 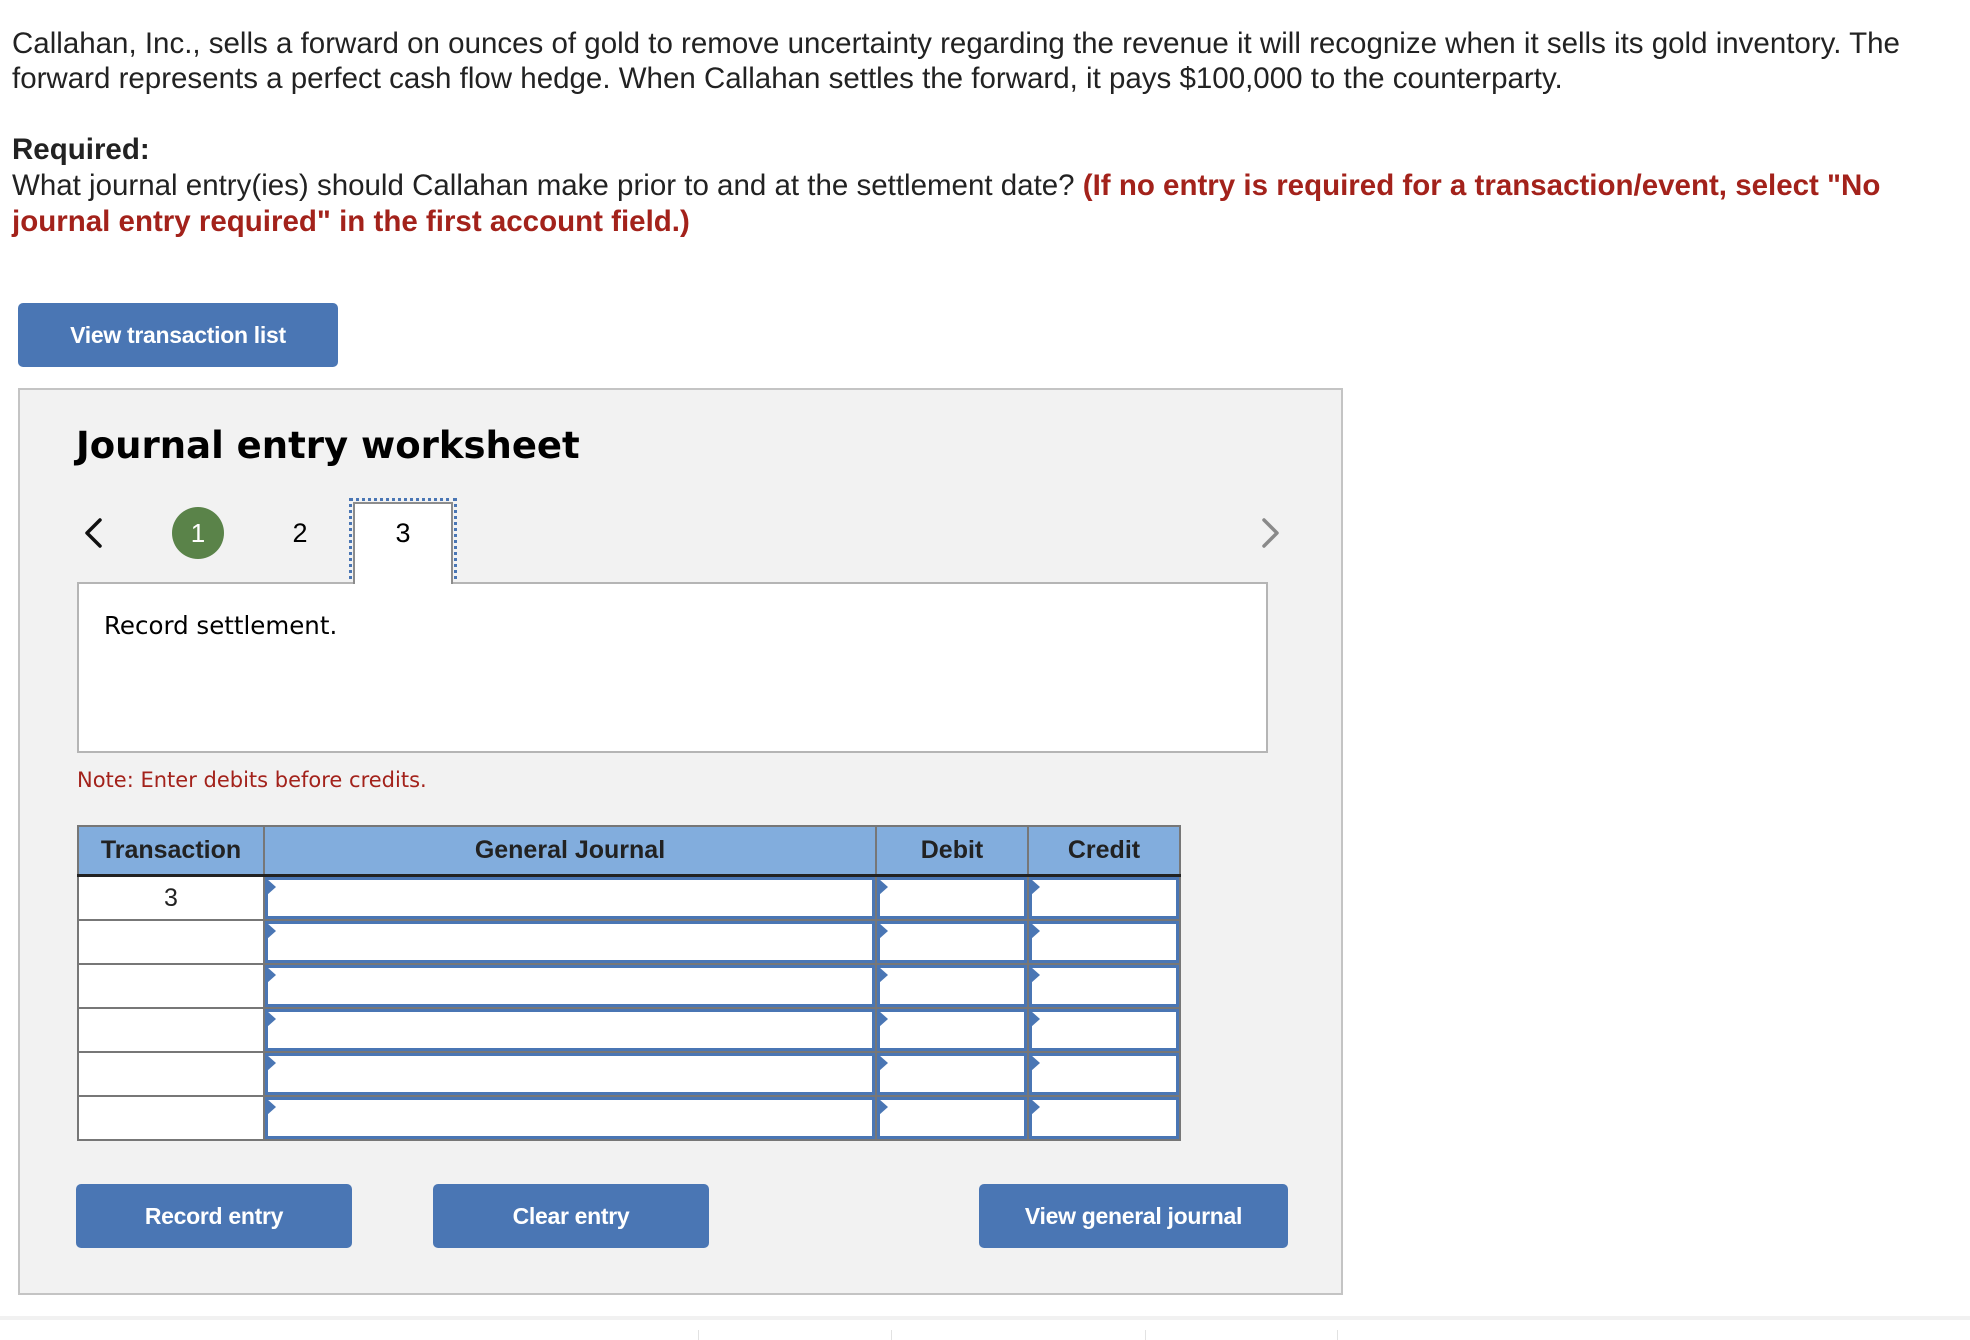 I want to click on transaction-cell: 3, so click(x=171, y=897).